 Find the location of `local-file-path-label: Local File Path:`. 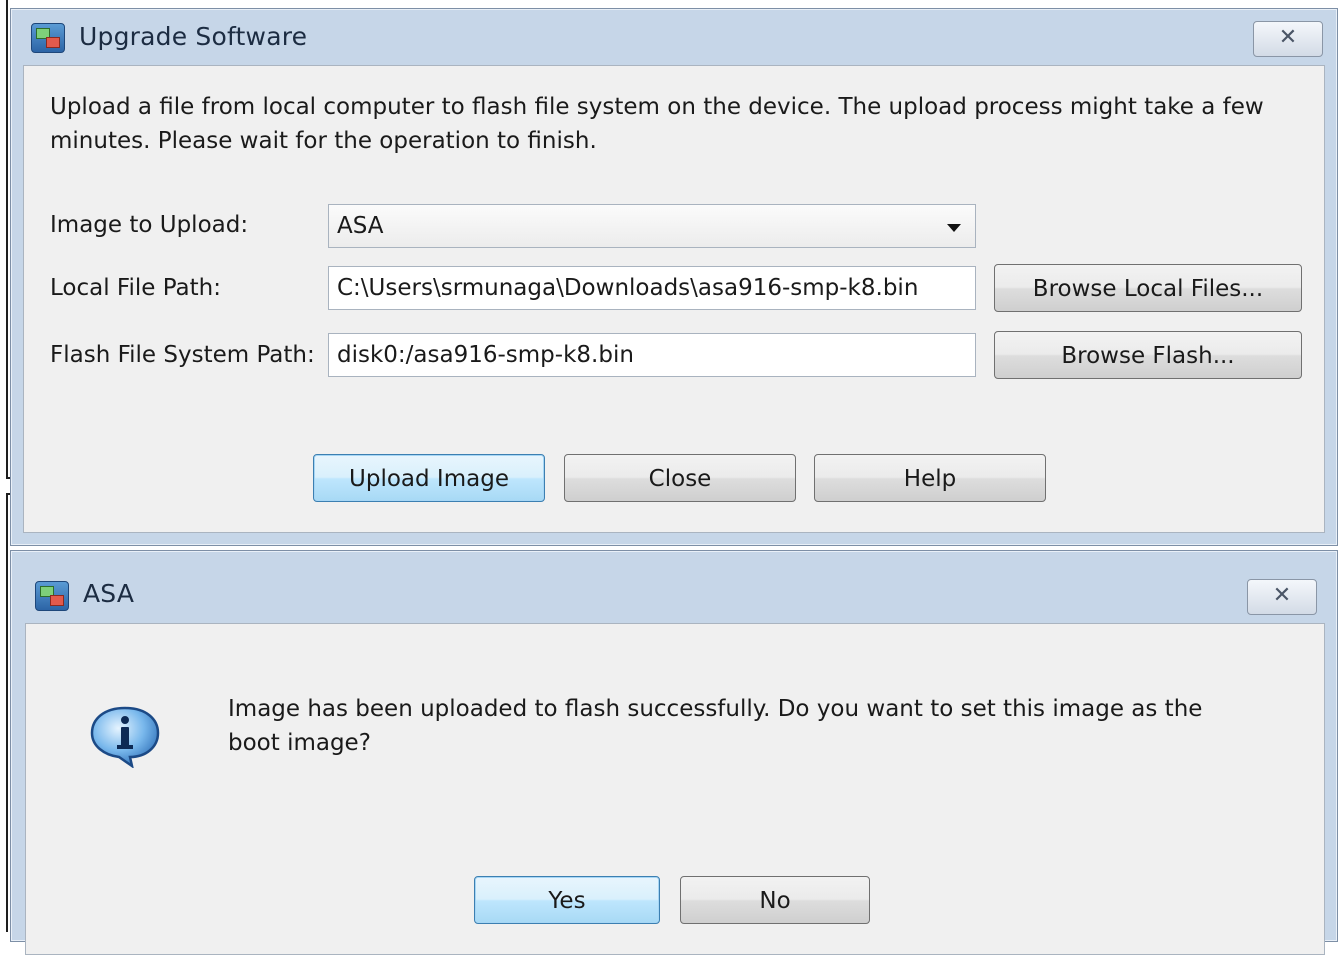

local-file-path-label: Local File Path: is located at coordinates (135, 288).